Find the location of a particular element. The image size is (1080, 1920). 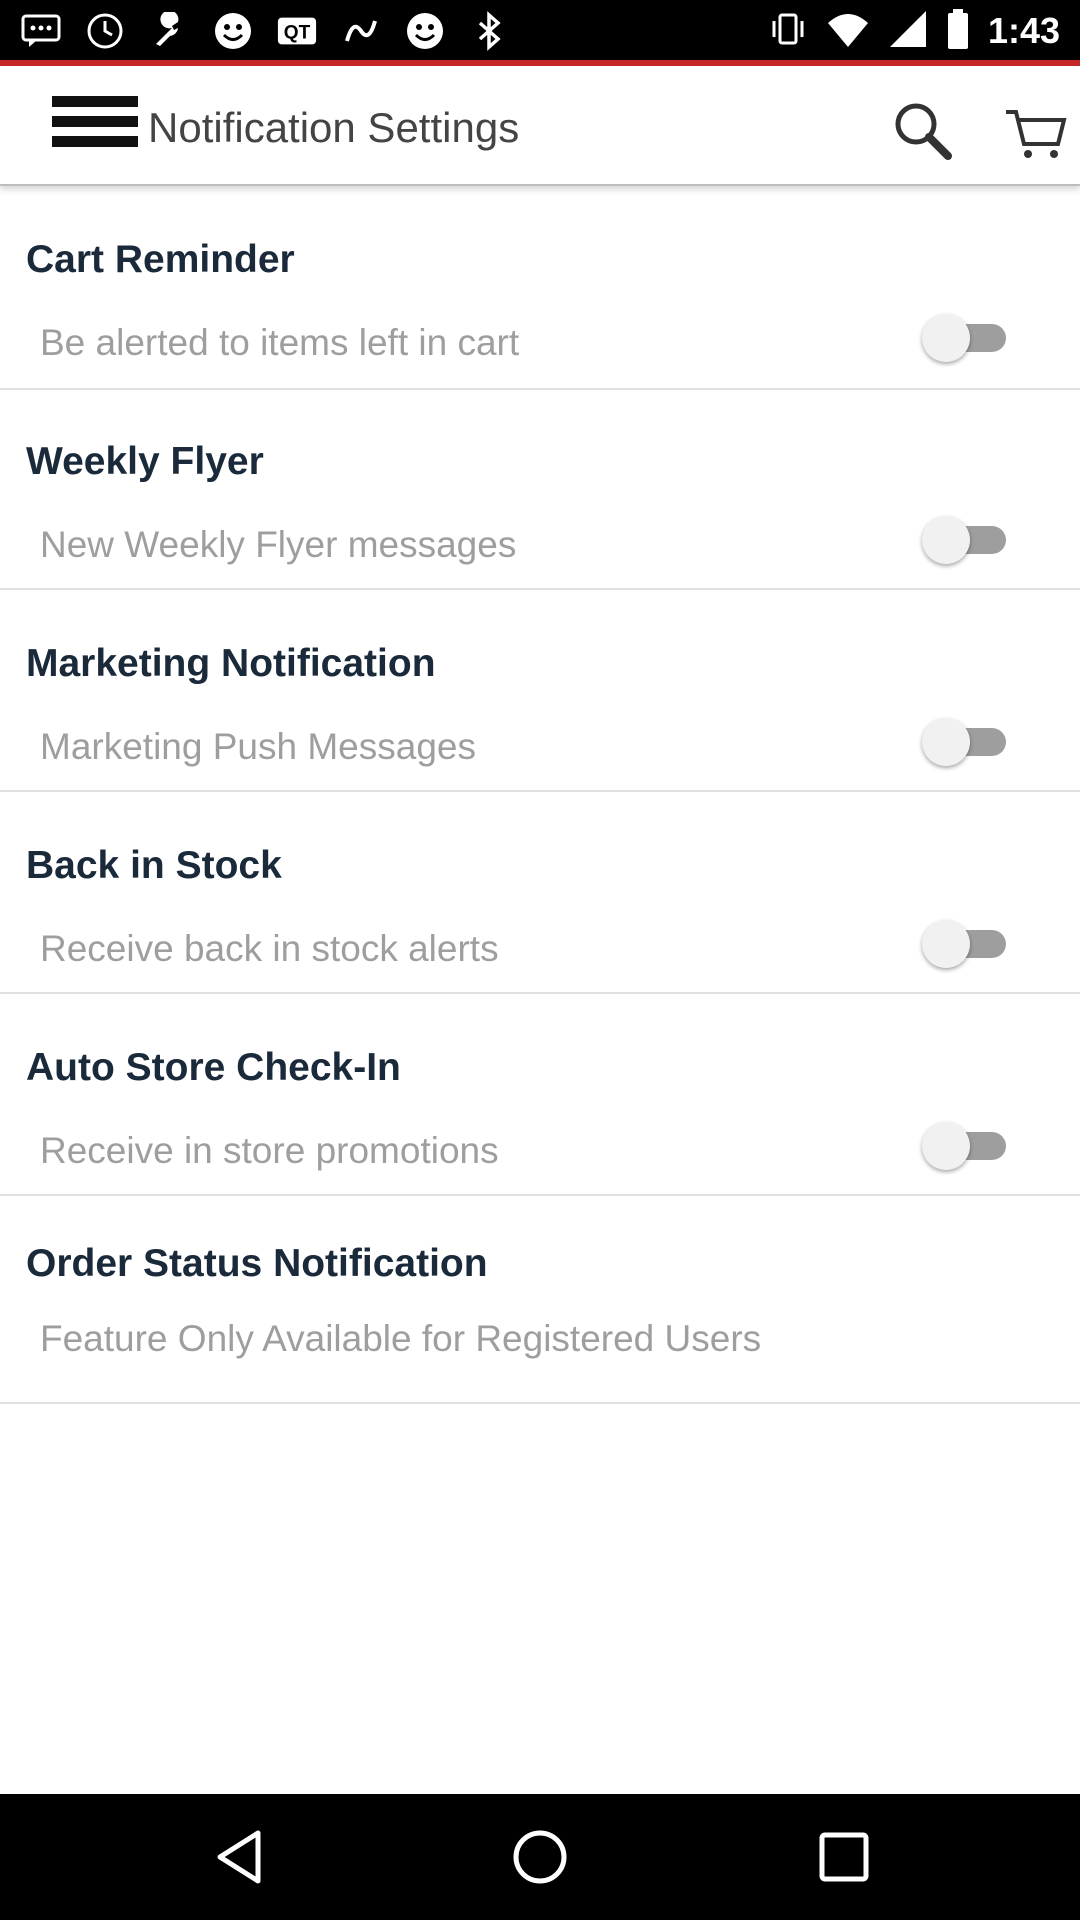

cart-reminder-toggle is located at coordinates (967, 338).